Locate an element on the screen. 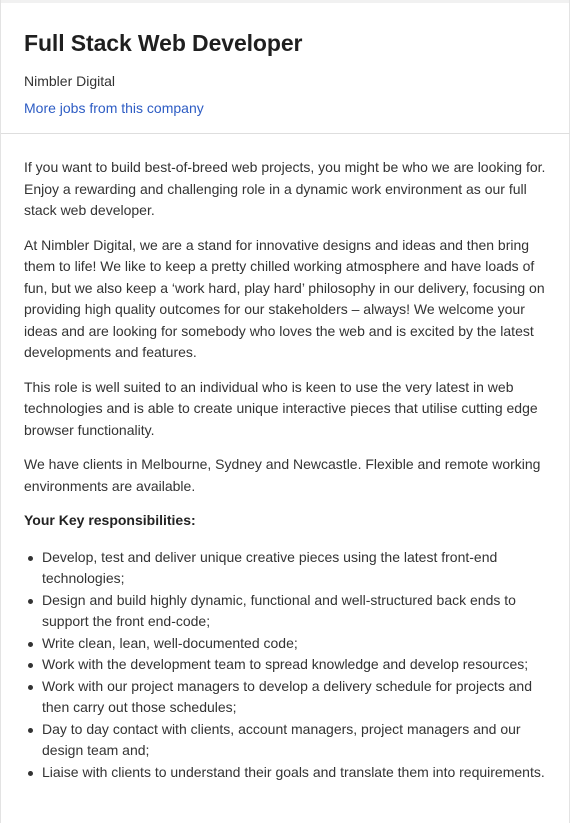  responsibilities-heading: Your Key responsibilities: is located at coordinates (110, 520).